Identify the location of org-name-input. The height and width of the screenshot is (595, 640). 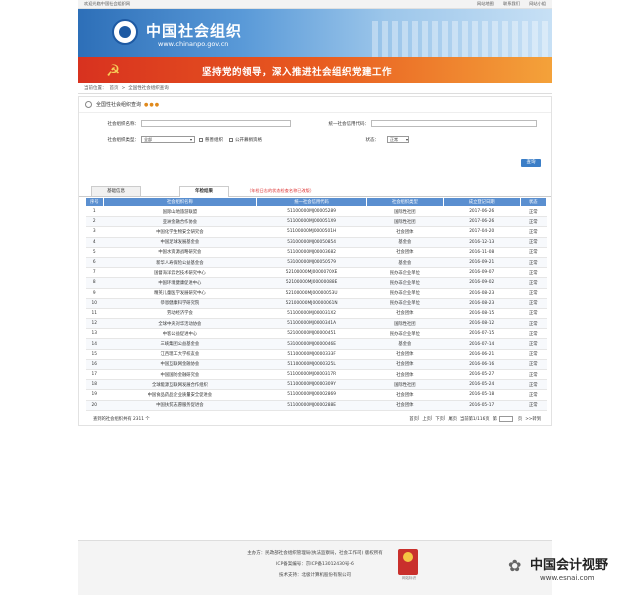
(216, 123).